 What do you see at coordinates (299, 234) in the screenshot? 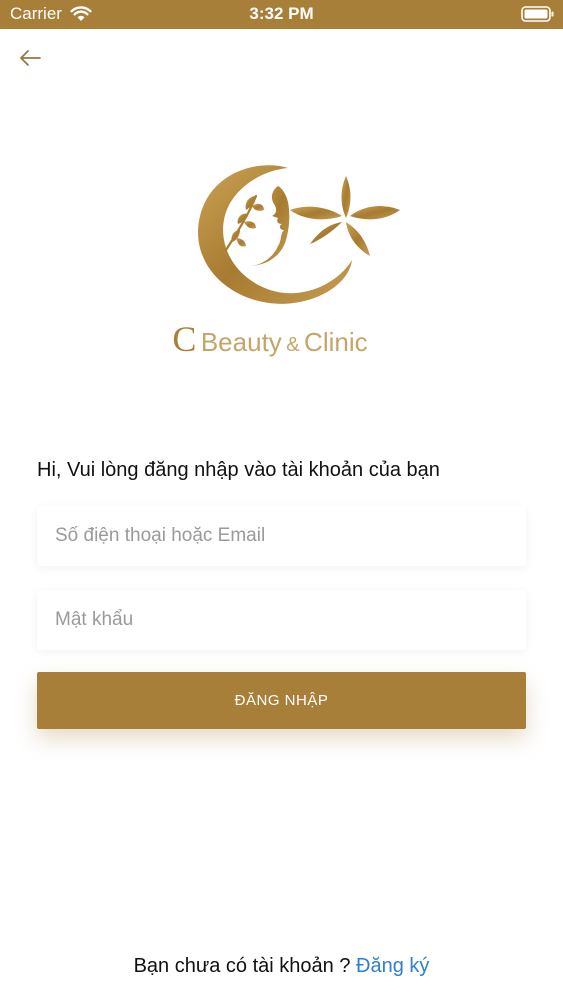
I see `logo-emblem` at bounding box center [299, 234].